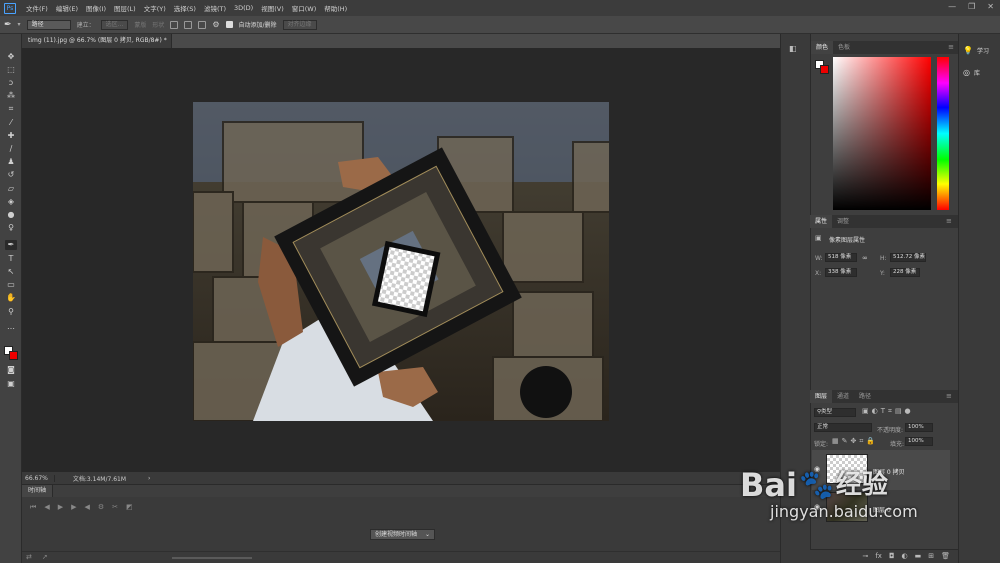  Describe the element at coordinates (188, 24) in the screenshot. I see `path-alignment-icon` at that location.